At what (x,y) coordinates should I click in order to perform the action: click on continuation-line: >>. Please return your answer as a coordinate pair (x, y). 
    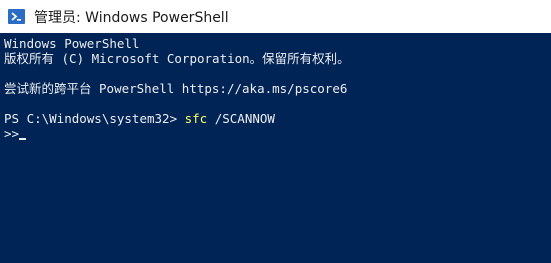
    Looking at the image, I should click on (277, 133).